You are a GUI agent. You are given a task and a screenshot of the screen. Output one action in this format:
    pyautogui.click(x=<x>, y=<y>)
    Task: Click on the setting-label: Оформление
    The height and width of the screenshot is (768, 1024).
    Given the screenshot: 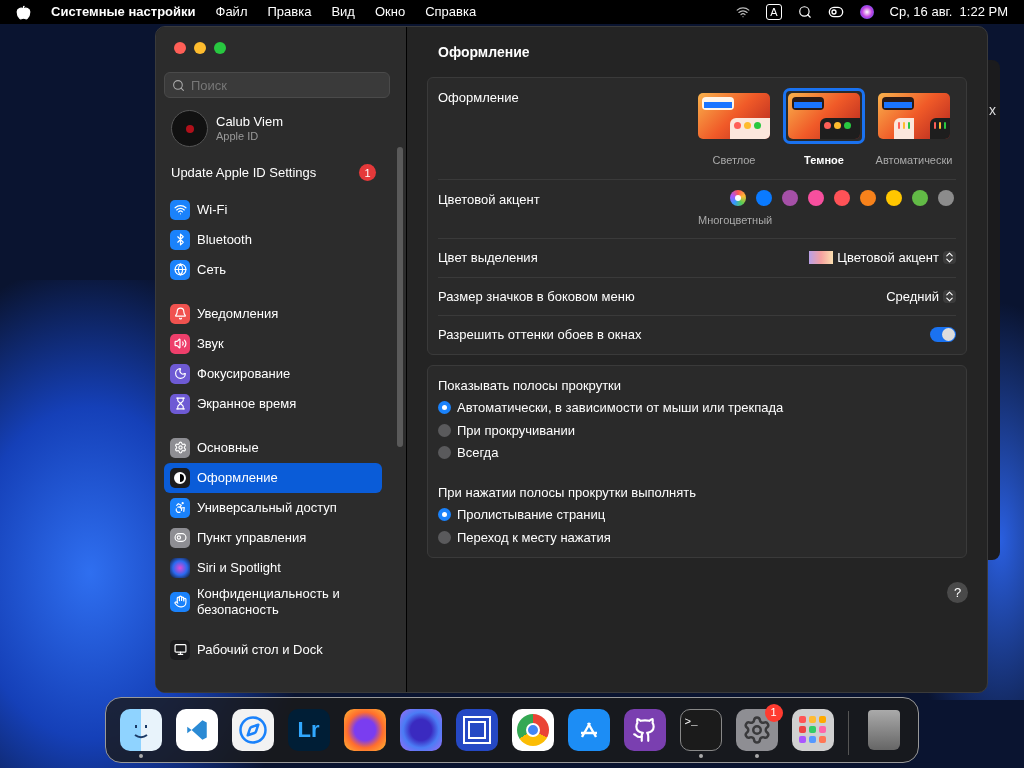 What is the action you would take?
    pyautogui.click(x=478, y=98)
    